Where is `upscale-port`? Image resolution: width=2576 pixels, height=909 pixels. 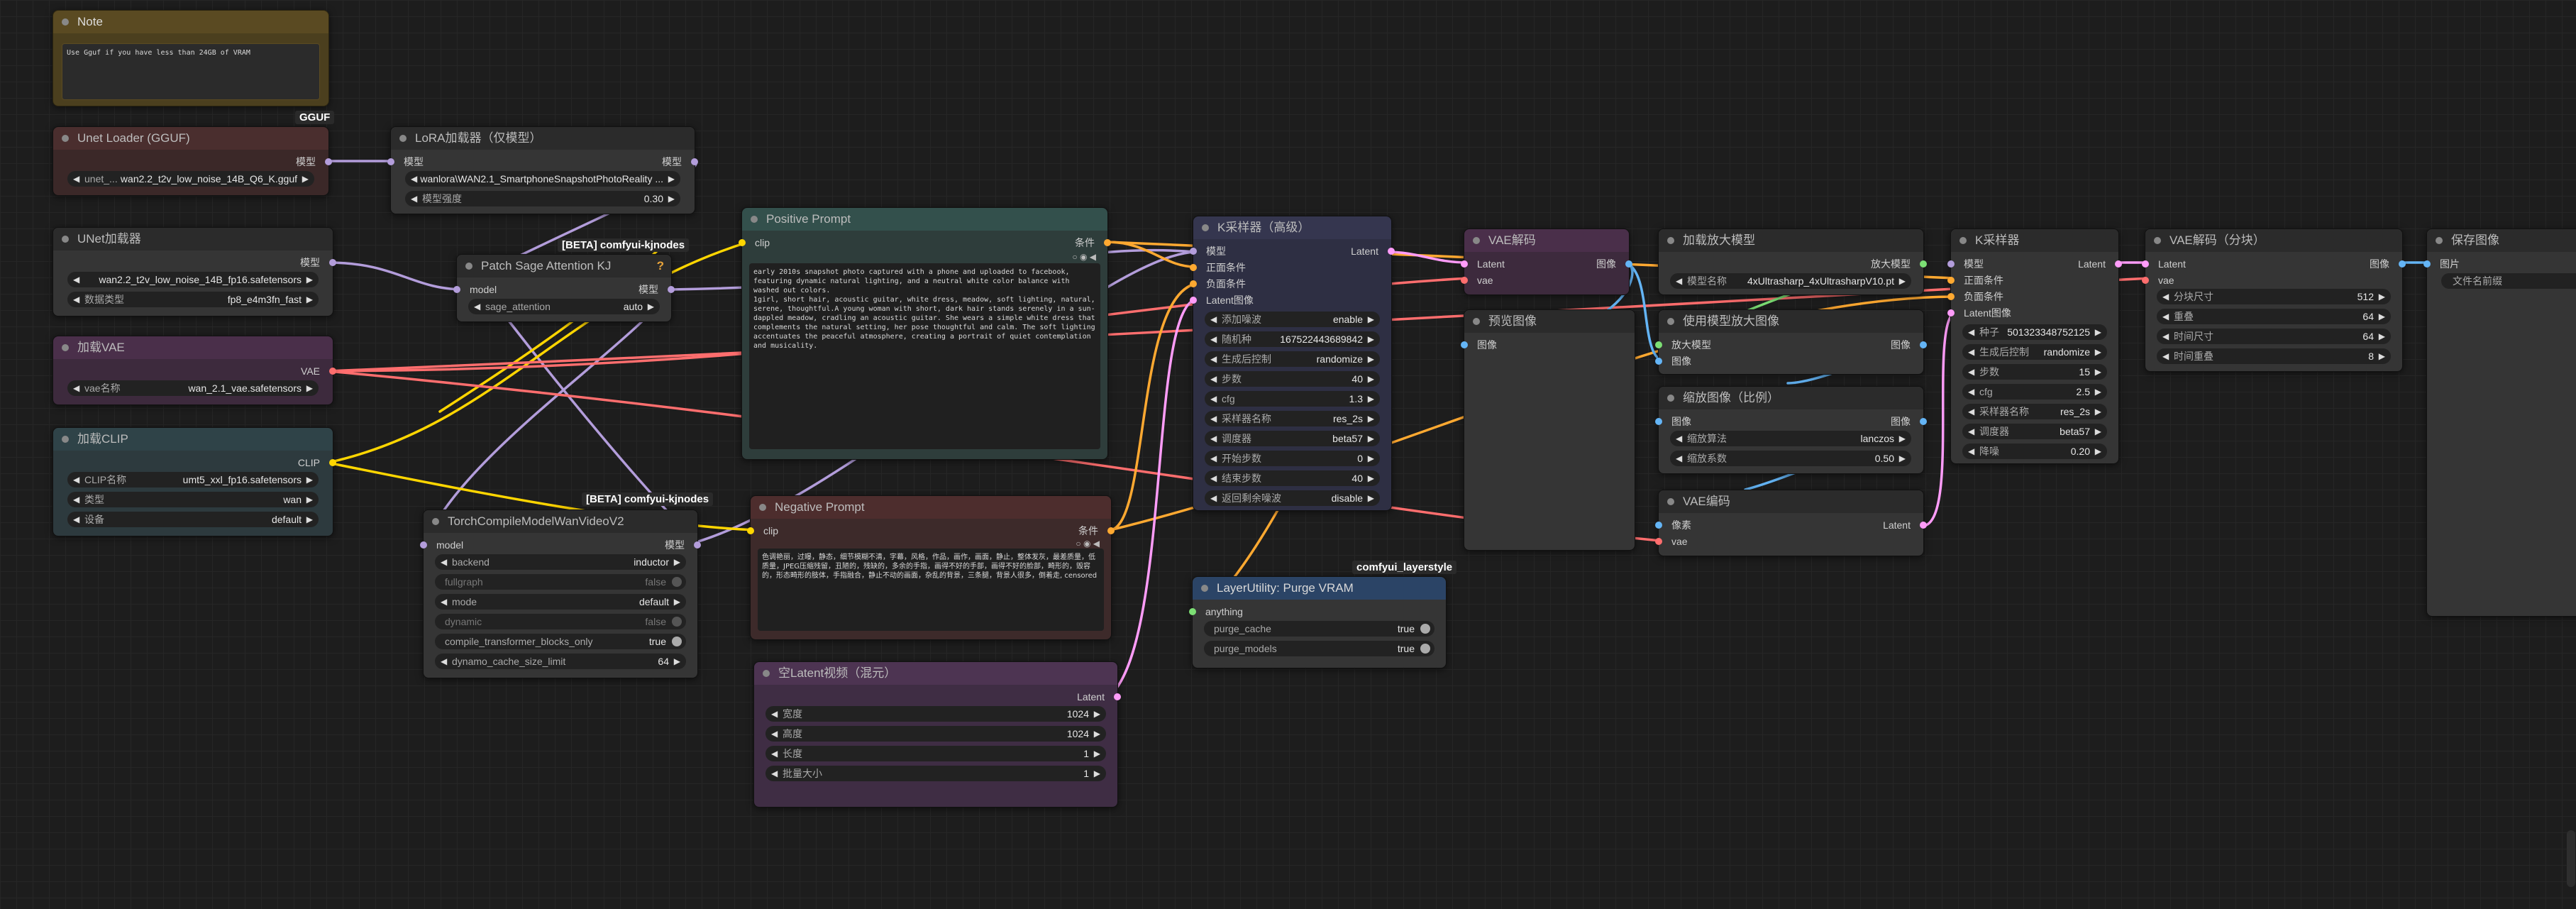
upscale-port is located at coordinates (1923, 264).